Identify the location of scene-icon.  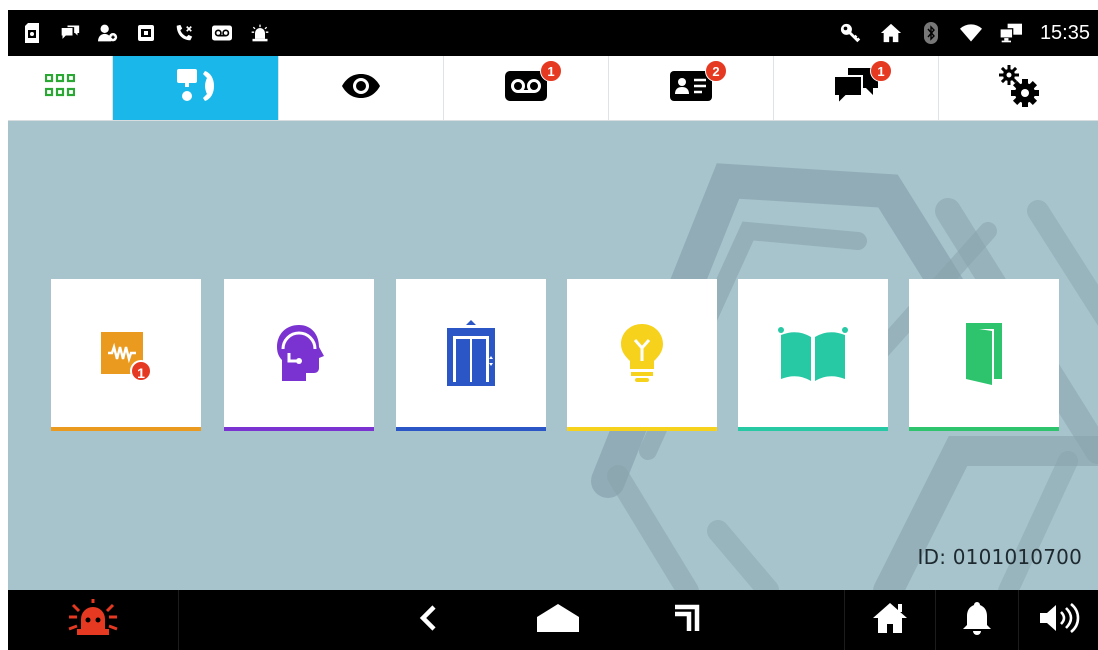
(146, 33).